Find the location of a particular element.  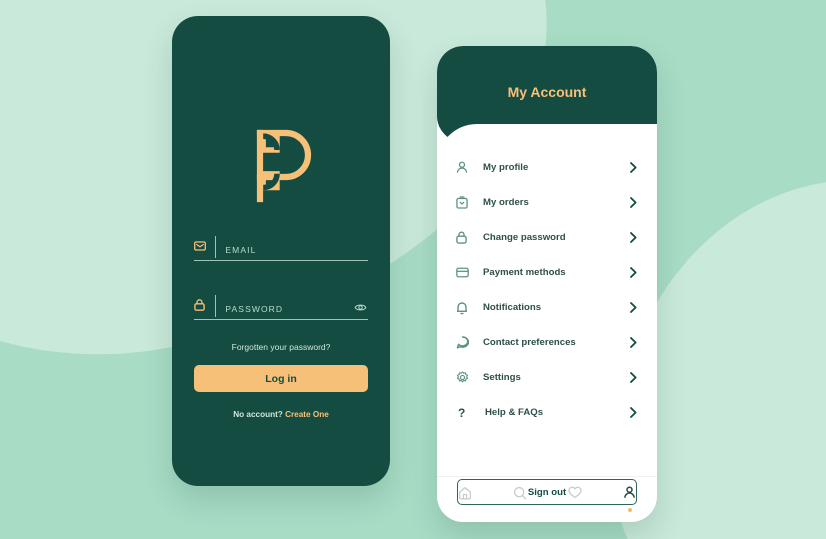

menu-item-payment-methods: Payment methods is located at coordinates (547, 272).